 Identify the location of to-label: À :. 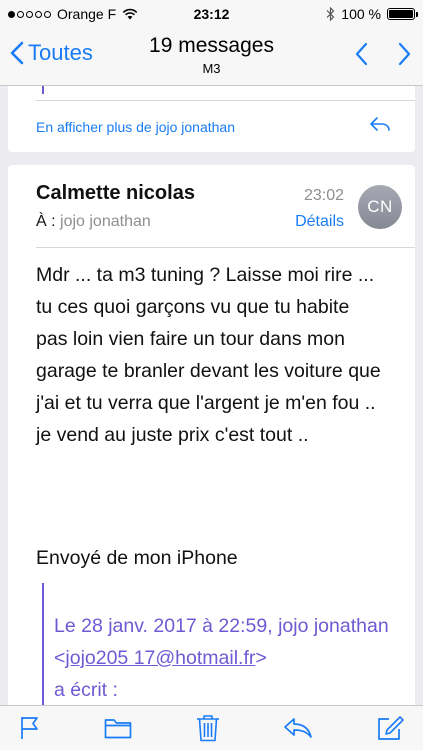
(46, 221).